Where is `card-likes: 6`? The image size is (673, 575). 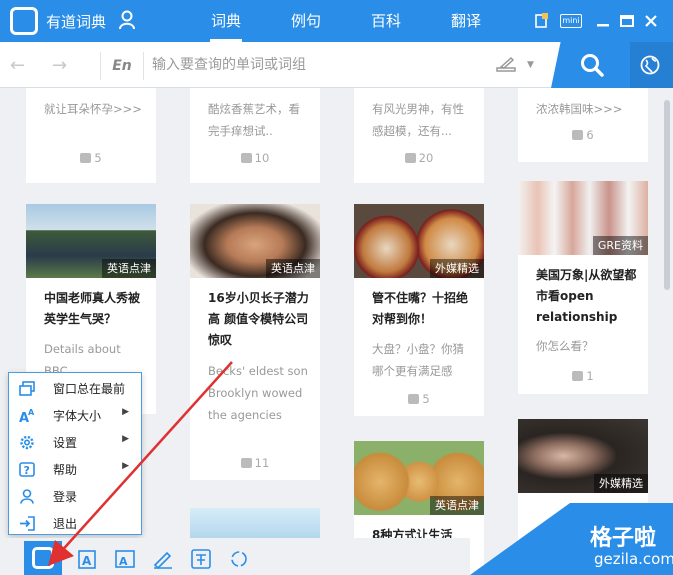
card-likes: 6 is located at coordinates (583, 135).